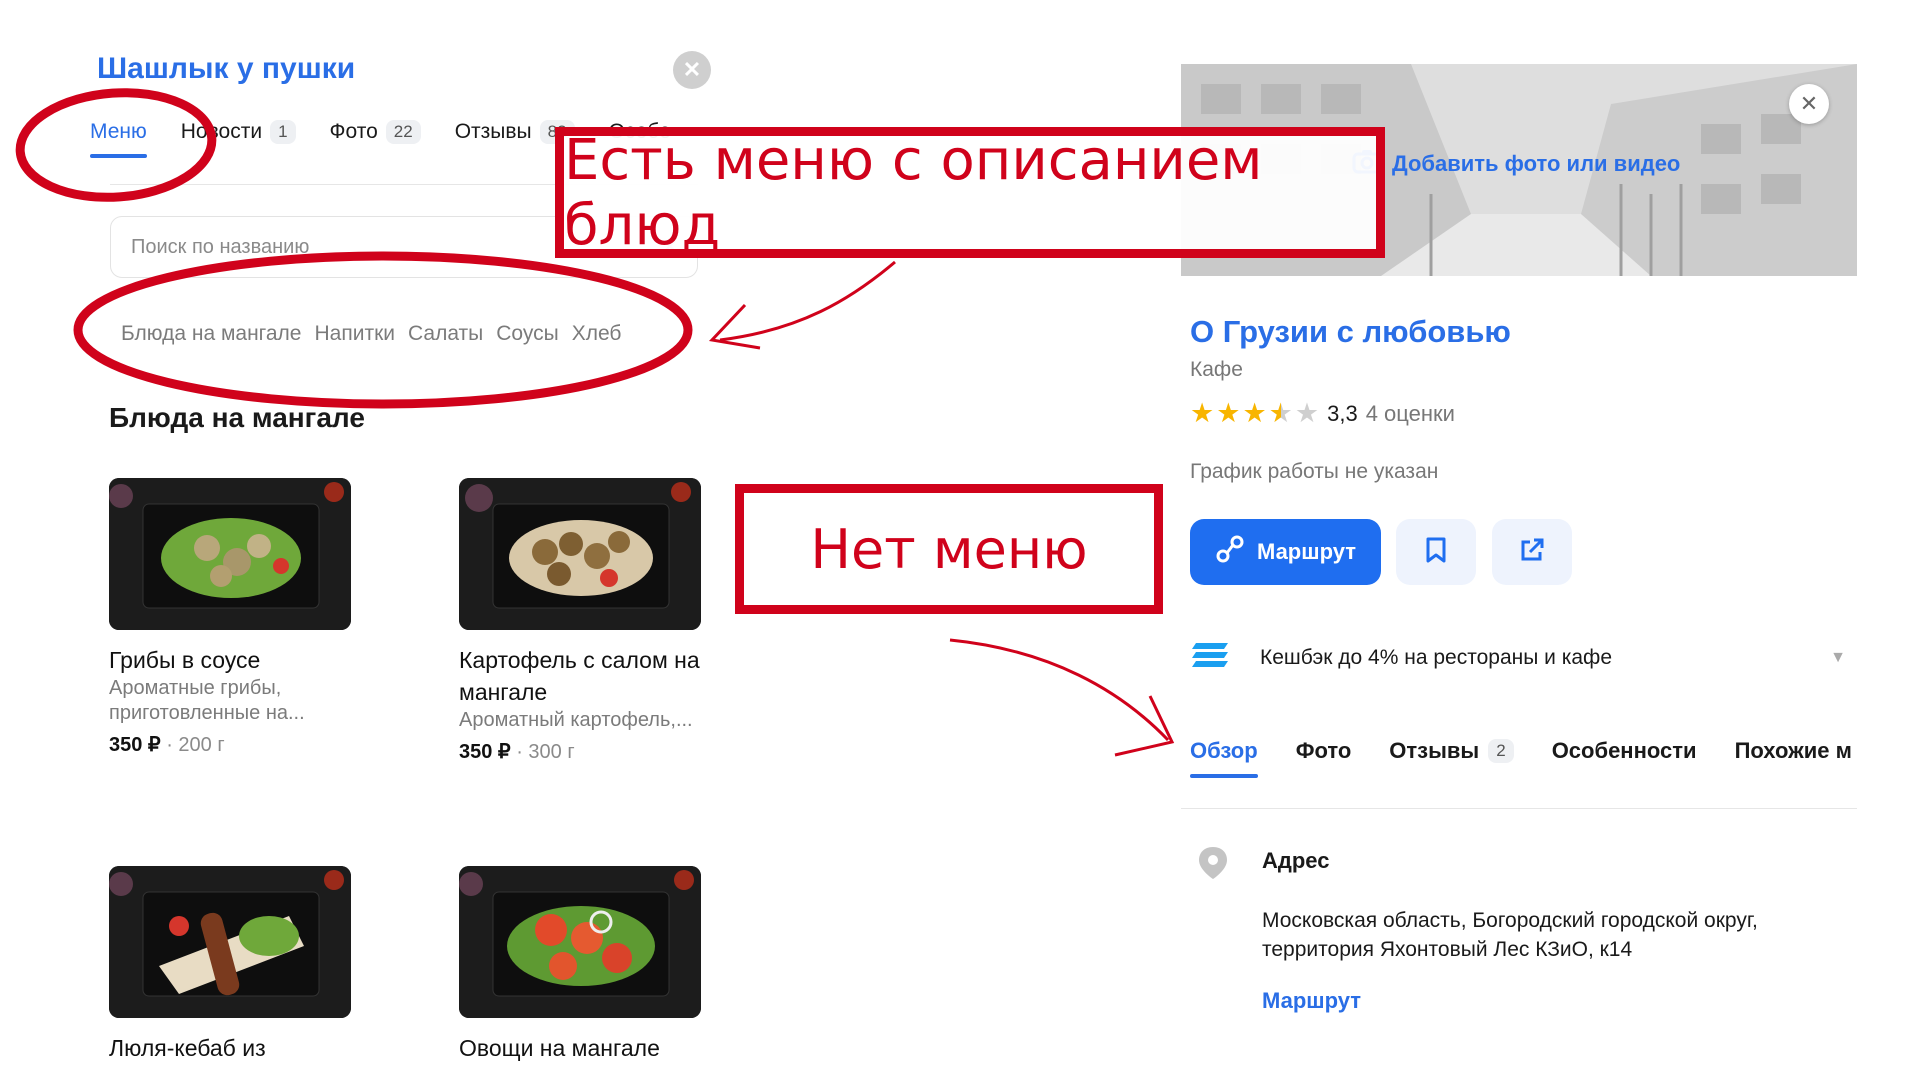 Image resolution: width=1920 pixels, height=1080 pixels. I want to click on annotation-arrow-down, so click(1059, 690).